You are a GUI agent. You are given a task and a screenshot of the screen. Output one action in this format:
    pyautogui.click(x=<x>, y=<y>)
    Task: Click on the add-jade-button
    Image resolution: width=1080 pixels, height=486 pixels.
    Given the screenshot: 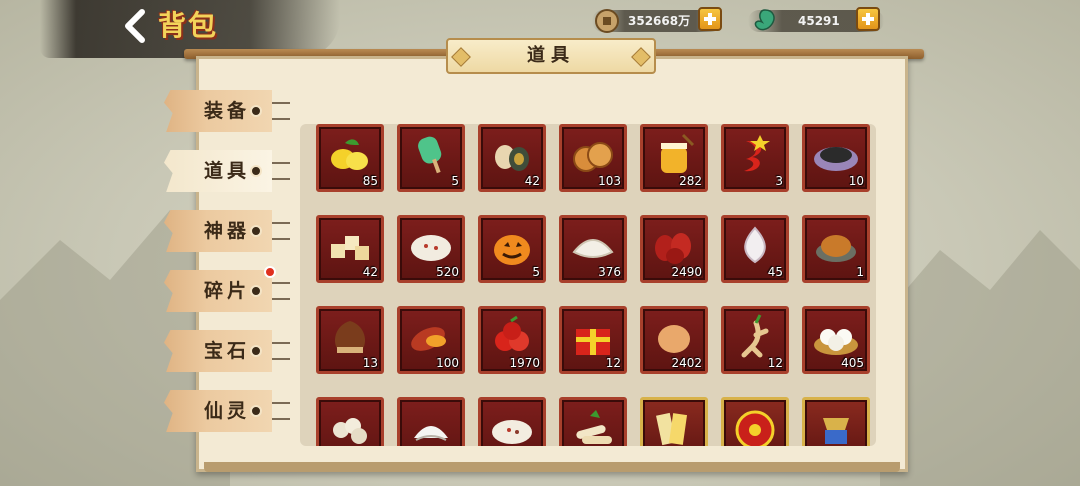 What is the action you would take?
    pyautogui.click(x=868, y=19)
    